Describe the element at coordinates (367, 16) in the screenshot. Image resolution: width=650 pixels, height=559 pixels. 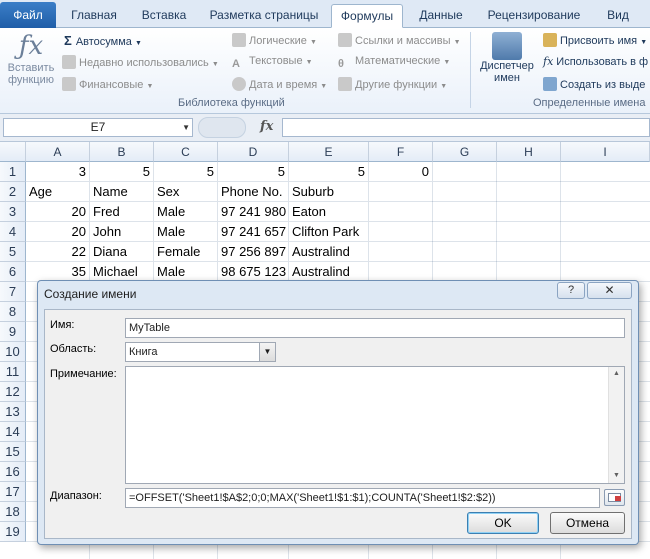
I see `tab-formulas: Формулы` at that location.